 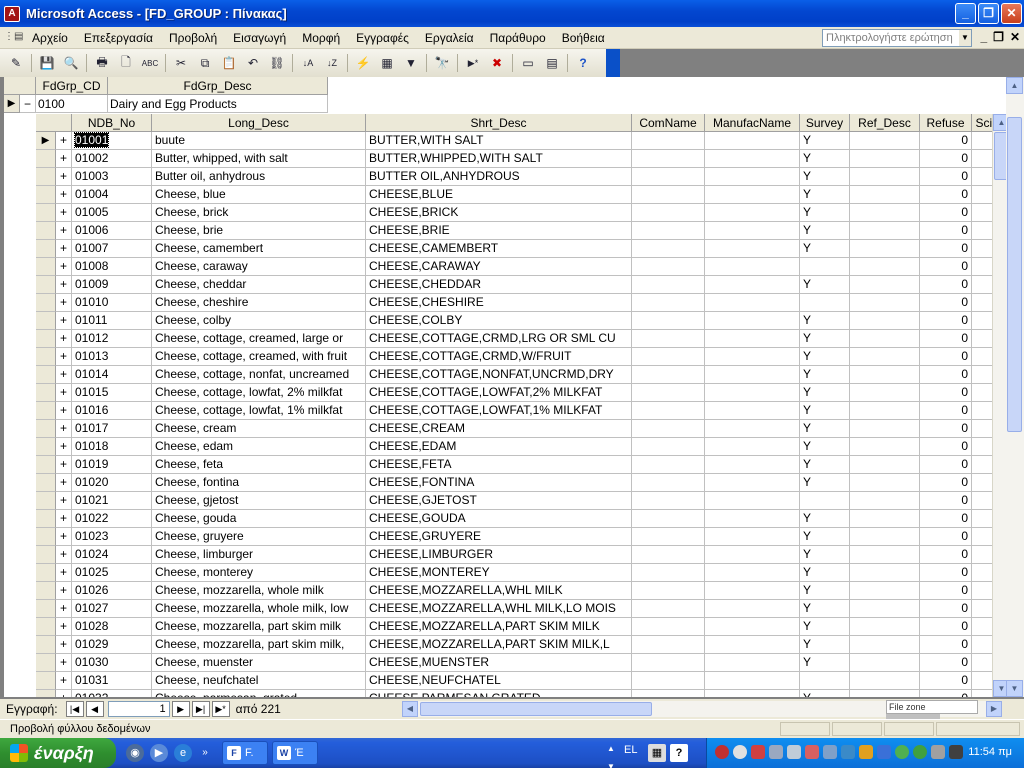 I want to click on doc-restore-button: ❐, so click(x=998, y=37).